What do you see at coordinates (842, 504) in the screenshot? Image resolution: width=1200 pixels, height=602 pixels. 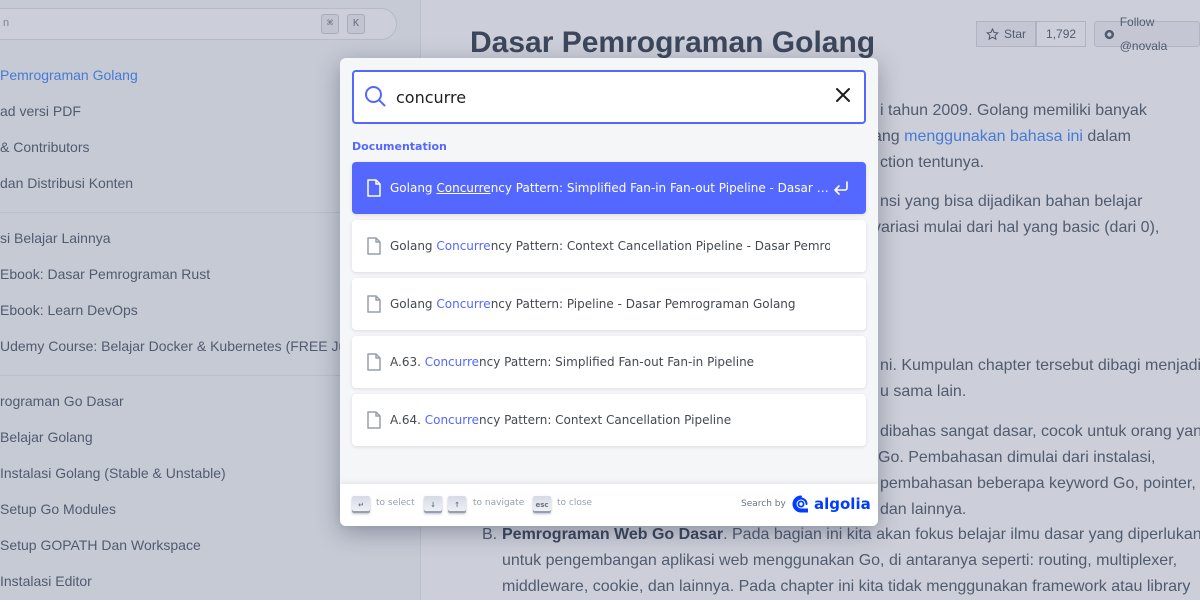 I see `algolia-wordmark: algolia` at bounding box center [842, 504].